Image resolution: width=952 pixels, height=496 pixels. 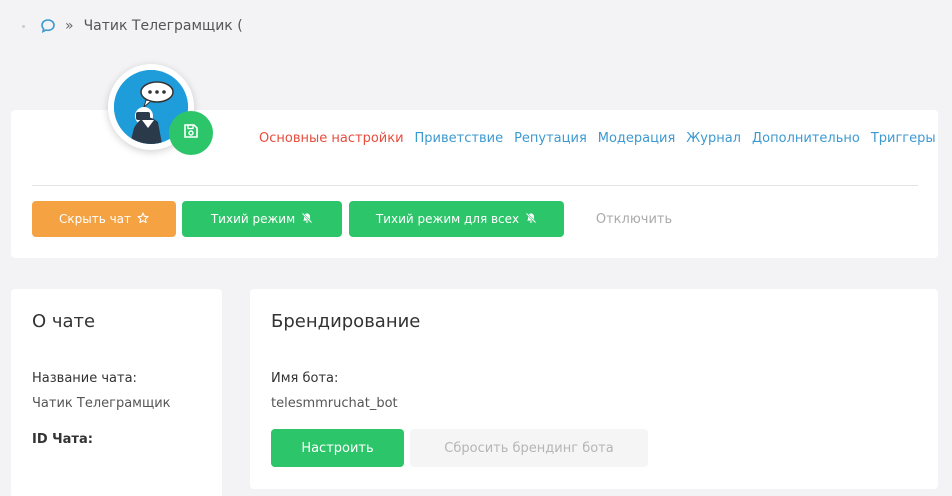 What do you see at coordinates (475, 185) in the screenshot?
I see `divider` at bounding box center [475, 185].